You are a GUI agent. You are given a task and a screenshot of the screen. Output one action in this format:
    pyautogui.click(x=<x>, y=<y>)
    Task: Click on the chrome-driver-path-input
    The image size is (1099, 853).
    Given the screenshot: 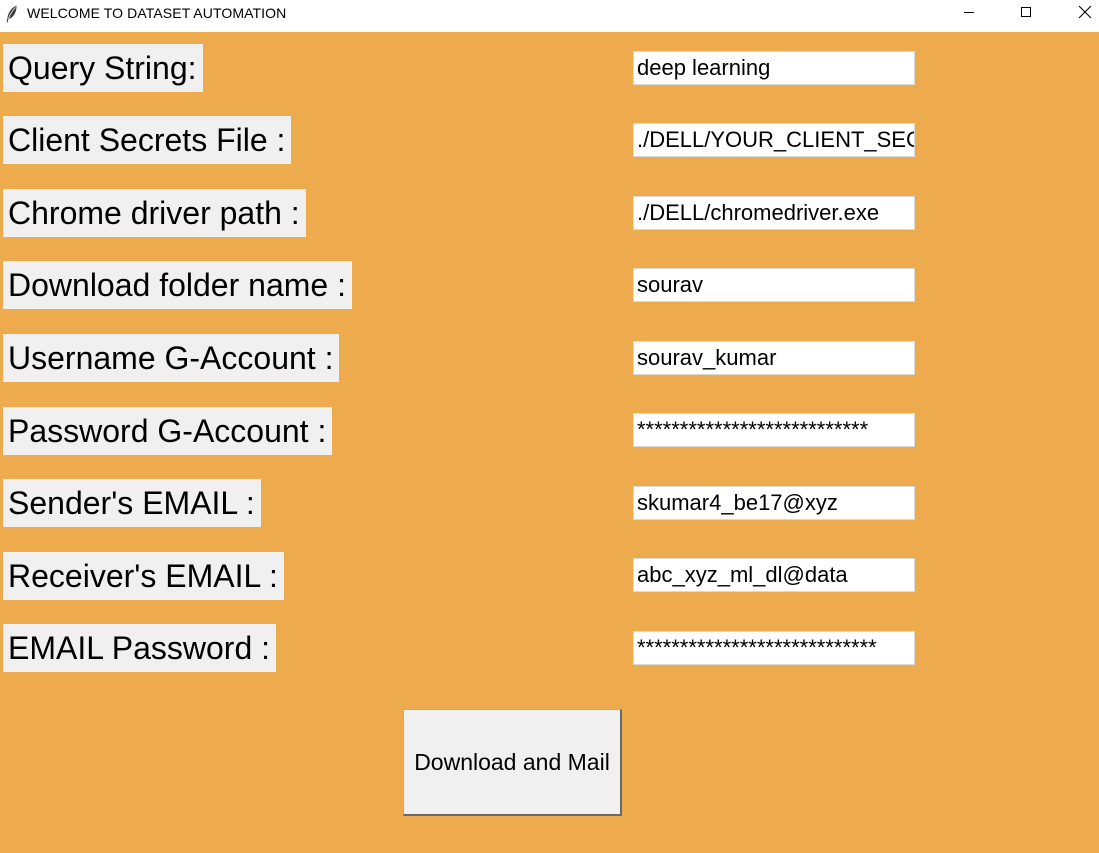 What is the action you would take?
    pyautogui.click(x=774, y=213)
    